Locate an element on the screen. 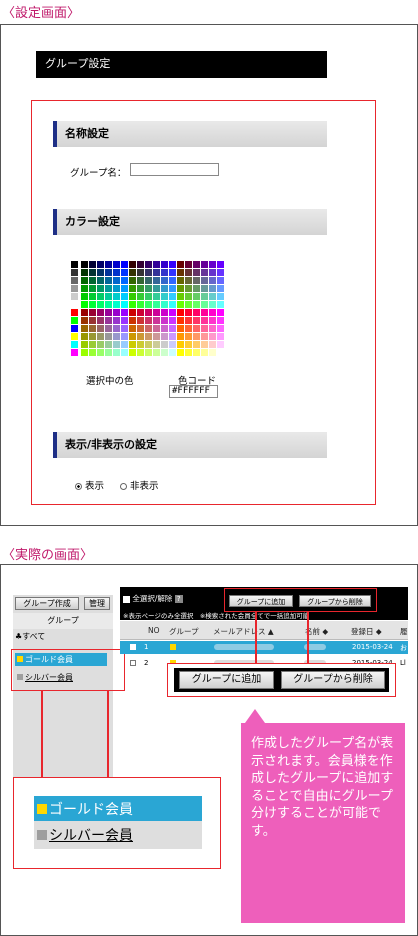 This screenshot has width=418, height=936. sidebar-connector-left is located at coordinates (42, 735).